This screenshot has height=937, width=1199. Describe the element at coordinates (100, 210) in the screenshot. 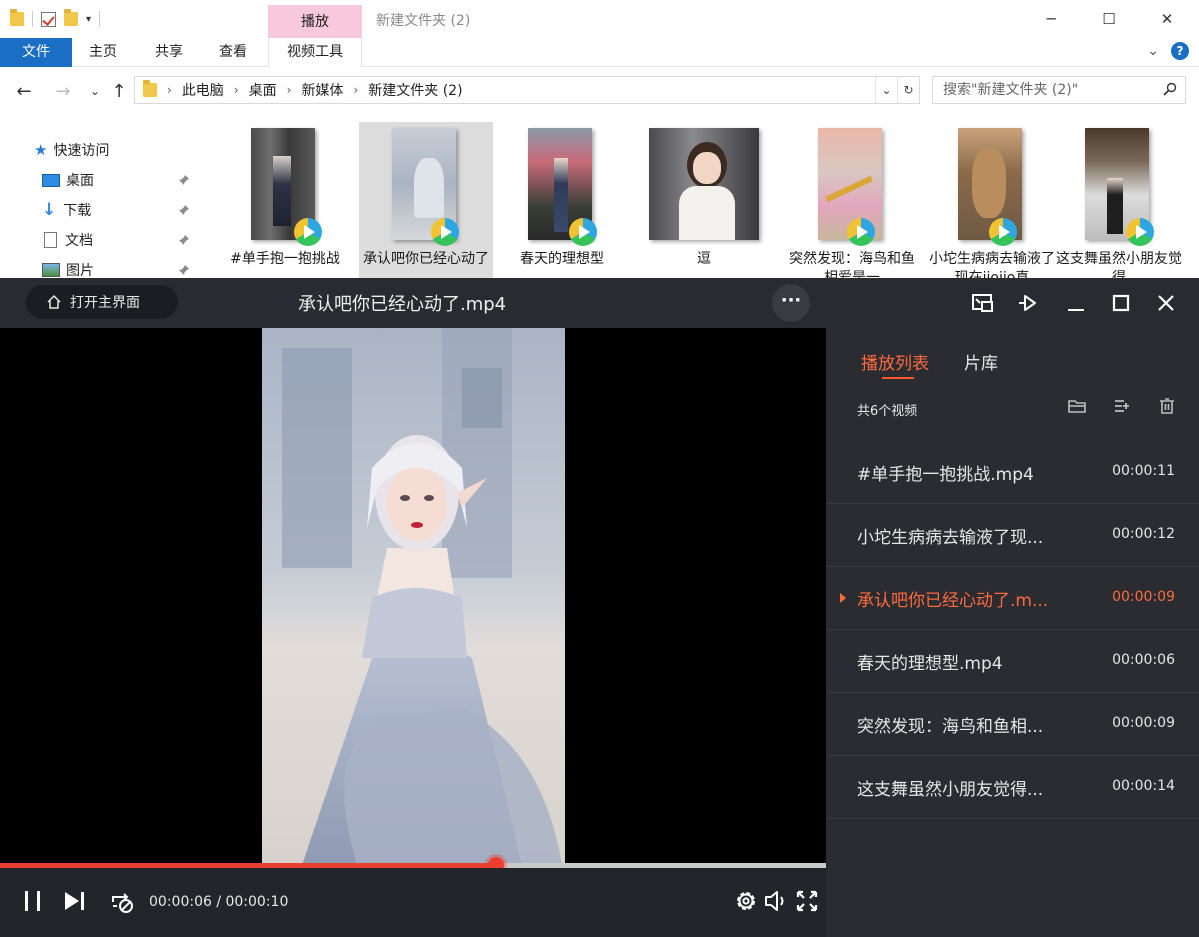

I see `nav-item-downloads: ↓ 下载` at that location.